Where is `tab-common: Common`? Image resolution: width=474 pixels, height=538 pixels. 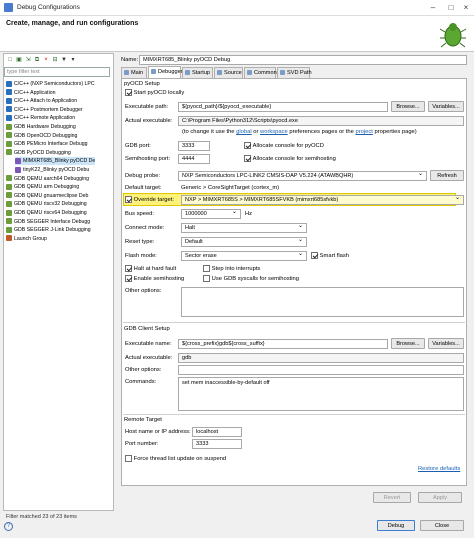
tab-common: Common is located at coordinates (260, 72).